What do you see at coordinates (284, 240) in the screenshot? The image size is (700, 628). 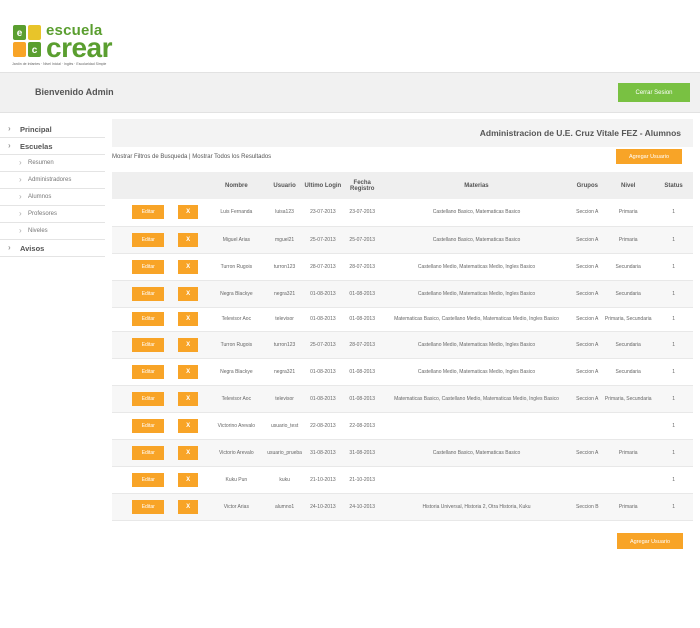 I see `cell-usuario: mguel21` at bounding box center [284, 240].